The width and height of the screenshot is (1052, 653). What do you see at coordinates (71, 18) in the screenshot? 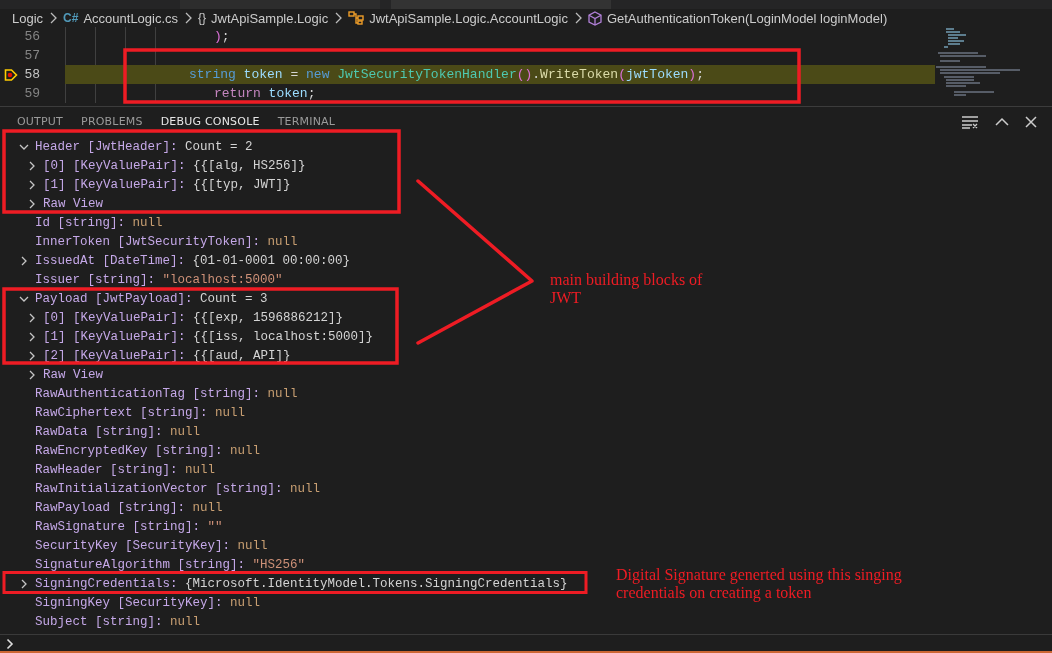
I see `csharp-icon: C#` at bounding box center [71, 18].